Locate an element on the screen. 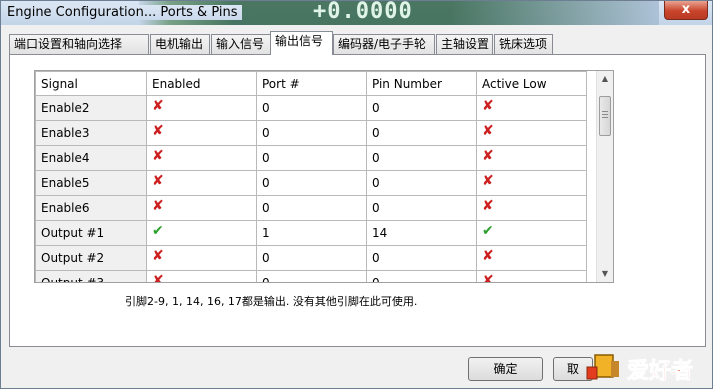  scroll-up-arrow-icon: ▲ is located at coordinates (605, 79).